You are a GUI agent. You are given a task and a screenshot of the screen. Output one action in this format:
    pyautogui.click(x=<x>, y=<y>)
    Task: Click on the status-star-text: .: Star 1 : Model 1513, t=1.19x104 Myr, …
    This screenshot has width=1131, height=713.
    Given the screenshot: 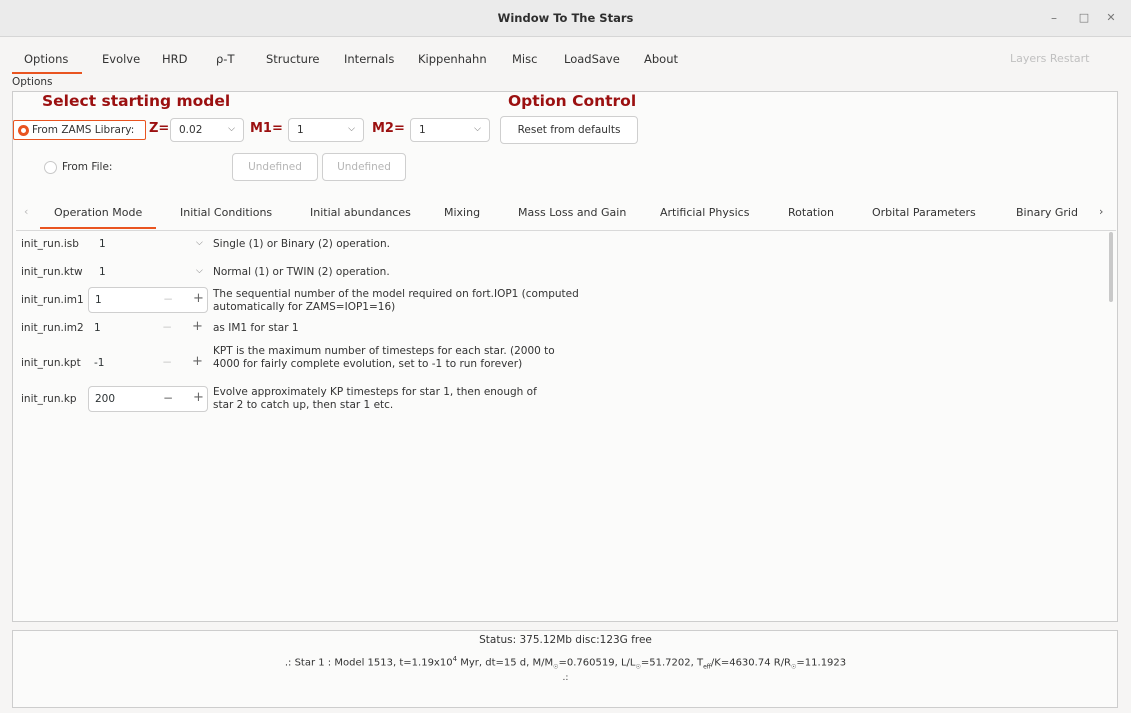 What is the action you would take?
    pyautogui.click(x=565, y=662)
    